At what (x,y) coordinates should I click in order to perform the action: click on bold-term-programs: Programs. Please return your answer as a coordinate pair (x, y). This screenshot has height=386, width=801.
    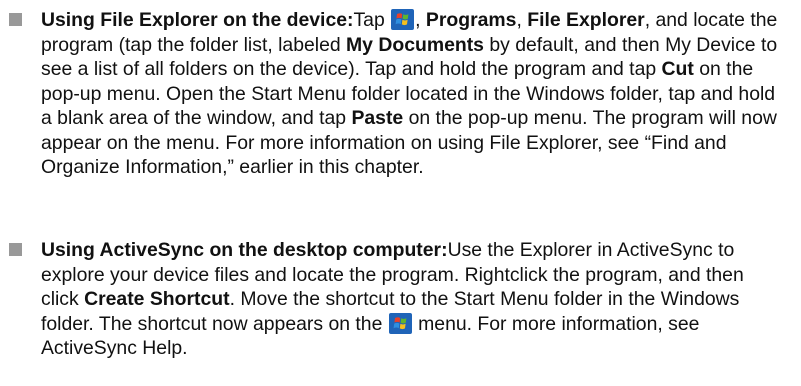
    Looking at the image, I should click on (471, 20).